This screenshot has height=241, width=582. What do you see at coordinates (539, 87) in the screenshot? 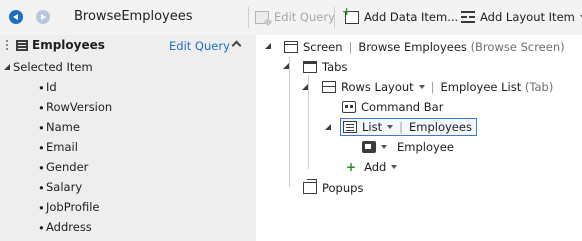
I see `rows-layout-kind: (Tab)` at bounding box center [539, 87].